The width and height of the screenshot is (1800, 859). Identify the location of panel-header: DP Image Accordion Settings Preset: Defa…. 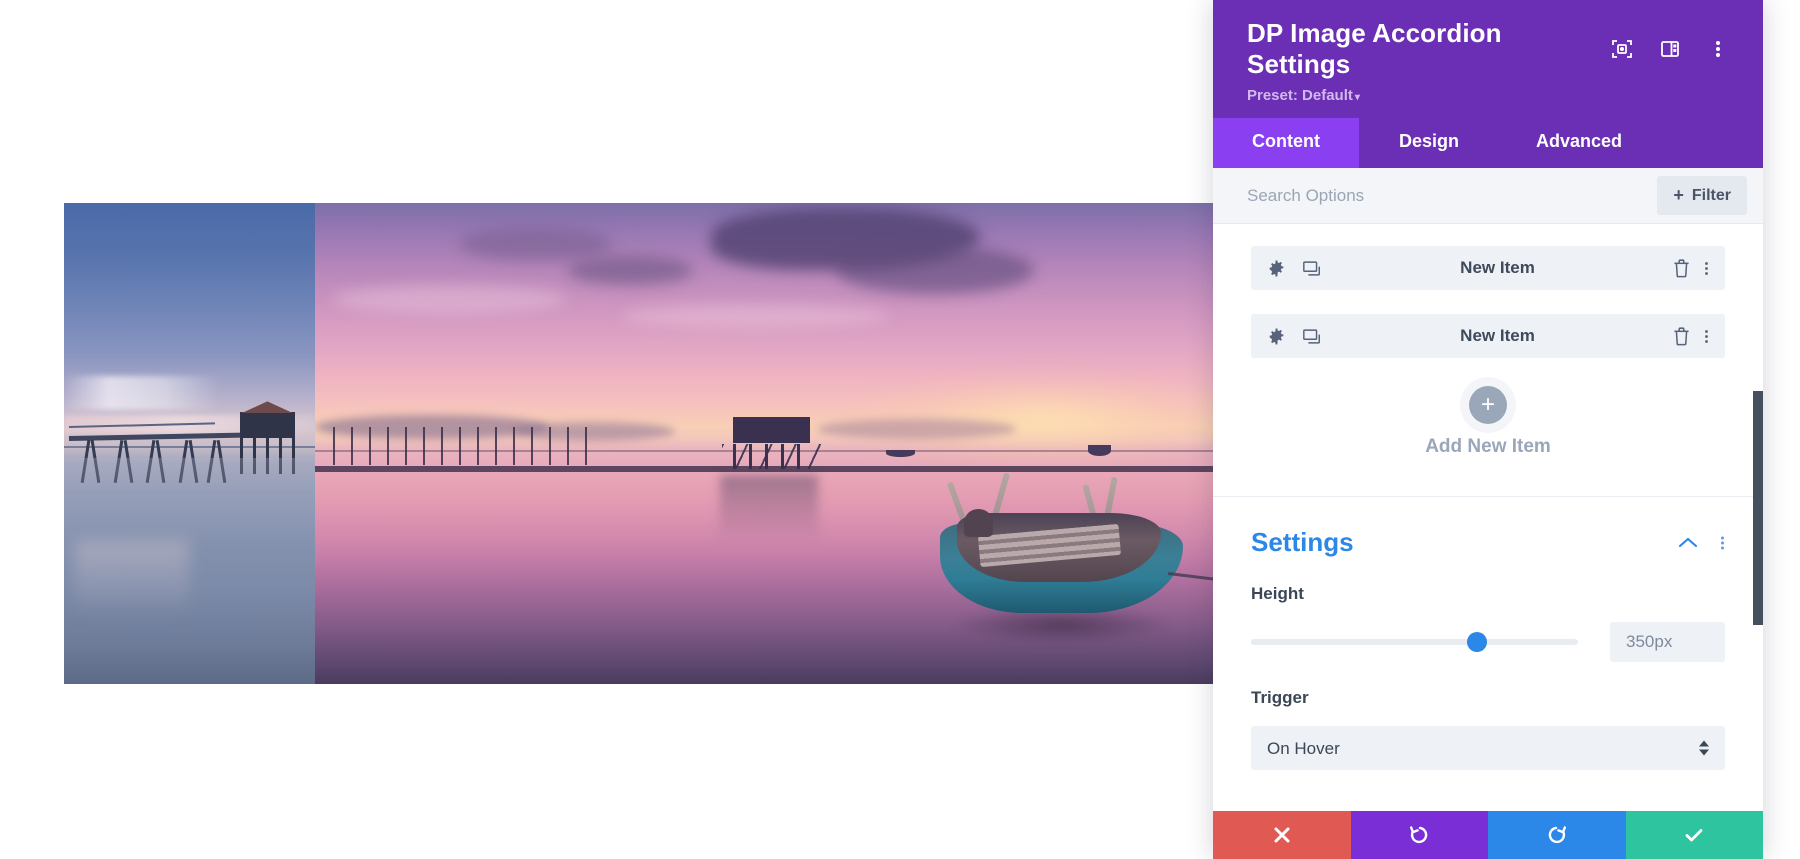
(1488, 59).